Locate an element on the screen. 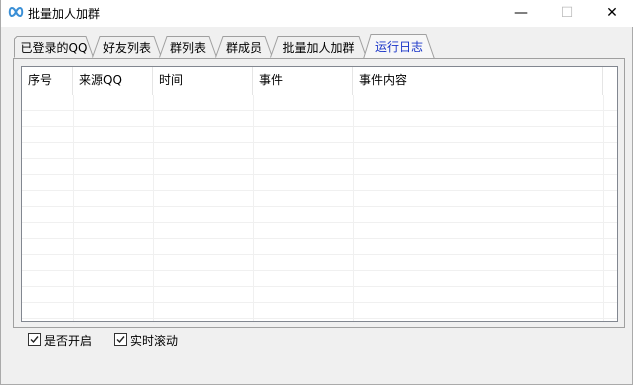  tab-label: 群成员 is located at coordinates (243, 48).